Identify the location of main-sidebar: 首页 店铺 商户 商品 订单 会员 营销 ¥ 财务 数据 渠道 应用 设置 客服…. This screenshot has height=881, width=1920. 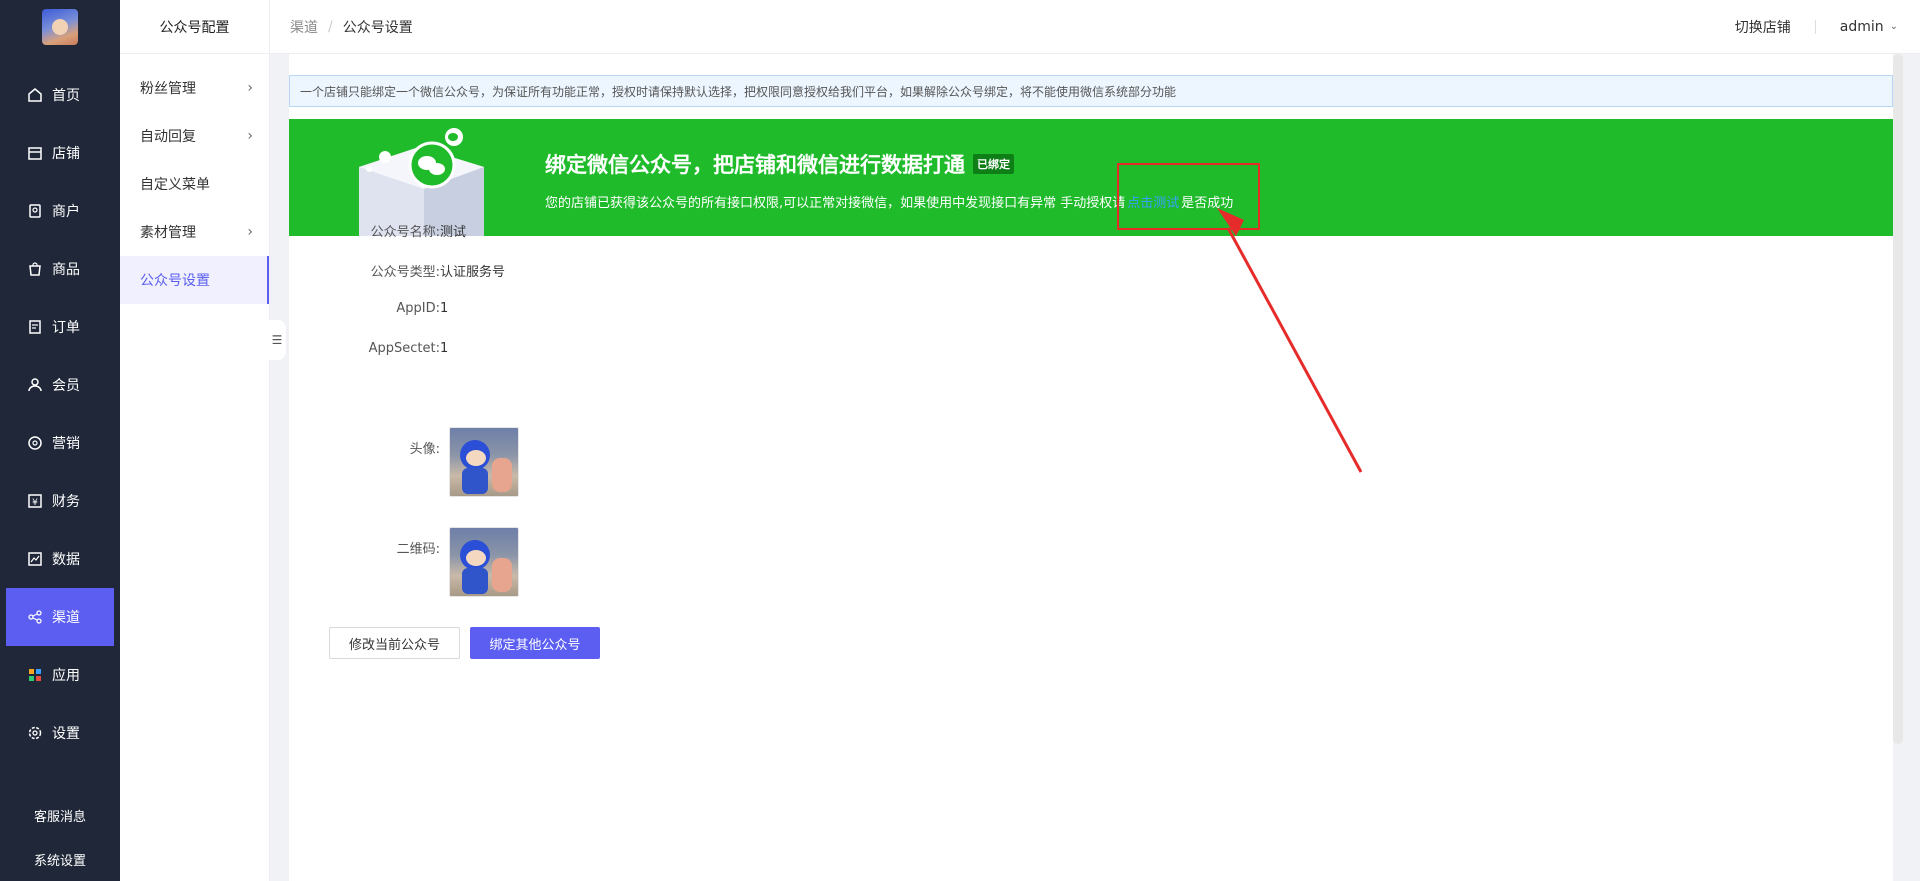
(60, 440).